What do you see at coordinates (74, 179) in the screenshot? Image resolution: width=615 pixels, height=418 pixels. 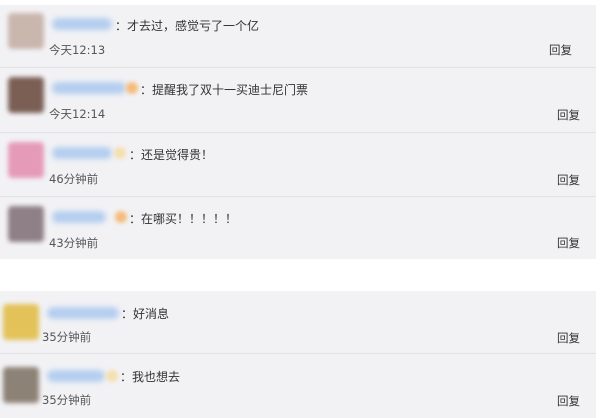 I see `comment-time: 46分钟前` at bounding box center [74, 179].